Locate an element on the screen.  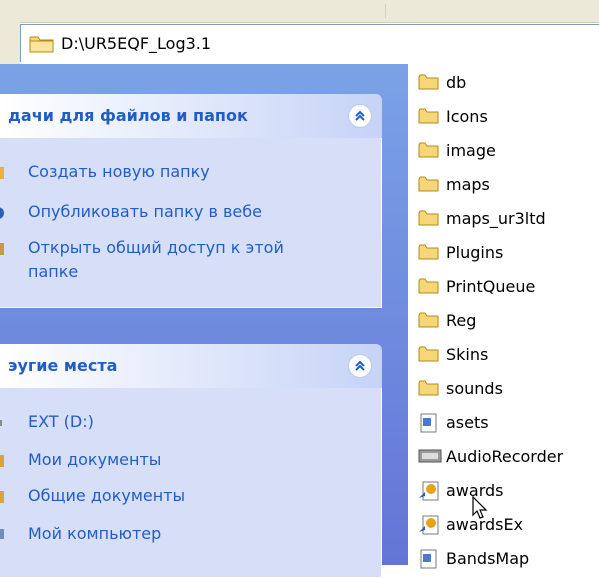
file-name: Icons is located at coordinates (467, 116).